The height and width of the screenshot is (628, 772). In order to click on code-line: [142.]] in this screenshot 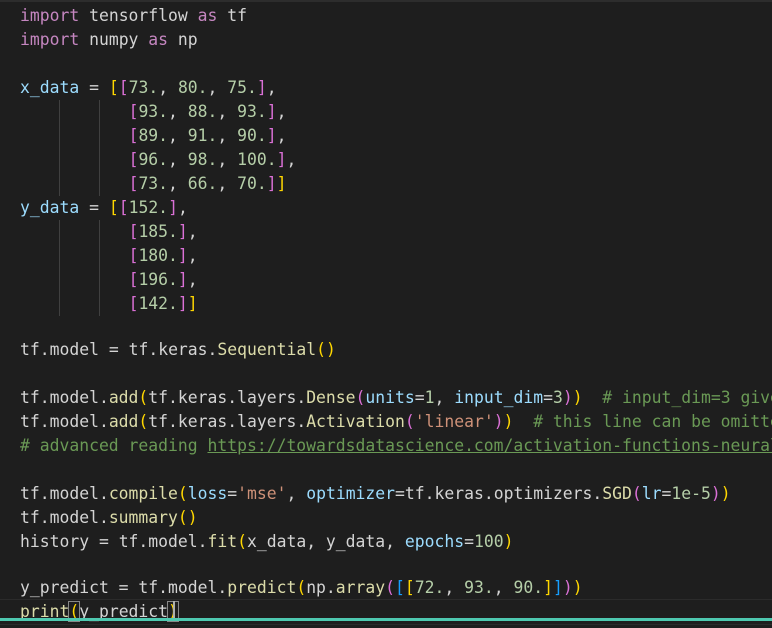, I will do `click(163, 303)`.